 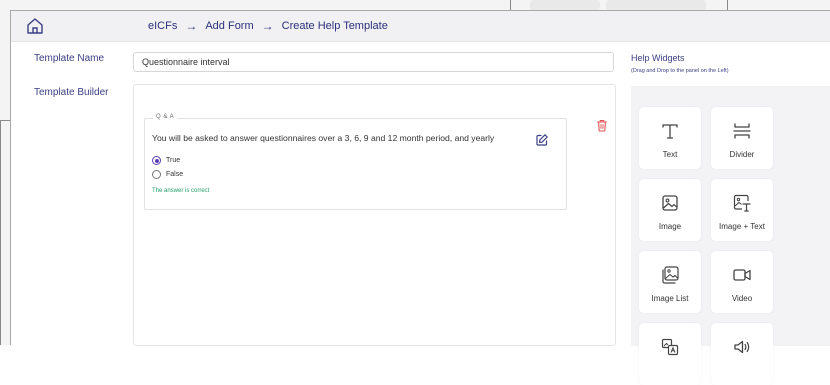 I want to click on top-bar: eICFs → Add Form → Create Help Template, so click(x=420, y=26).